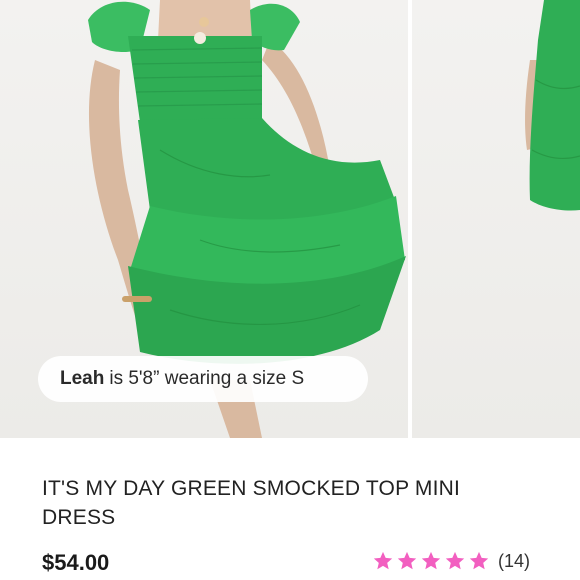 This screenshot has height=580, width=580. Describe the element at coordinates (272, 503) in the screenshot. I see `product-title: IT'S MY DAY GREEN SMOCKED TOP MINI DRESS` at that location.